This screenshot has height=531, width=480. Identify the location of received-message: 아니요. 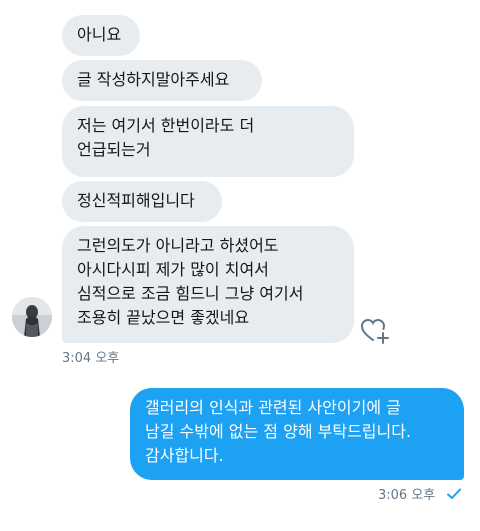
(101, 35).